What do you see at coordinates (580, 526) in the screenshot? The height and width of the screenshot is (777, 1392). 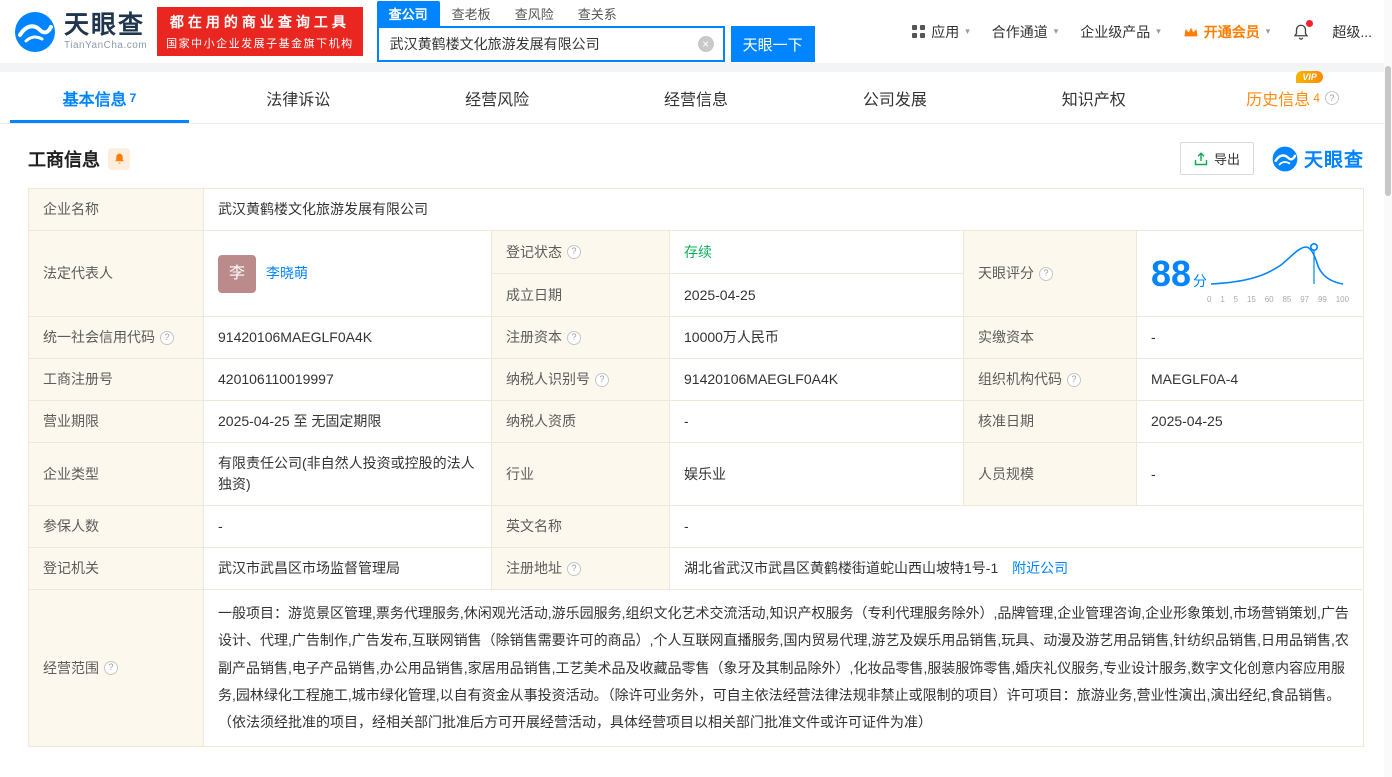 I see `english-name-label: 英文名称` at bounding box center [580, 526].